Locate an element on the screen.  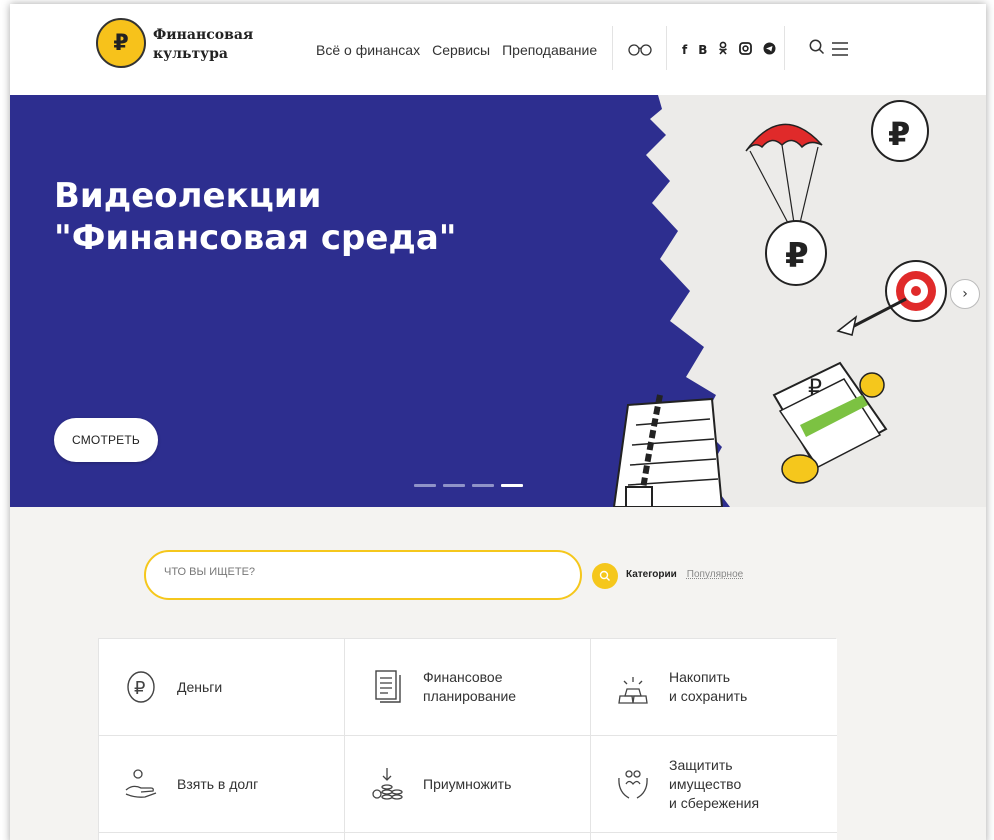
protect-hands-icon is located at coordinates (633, 784).